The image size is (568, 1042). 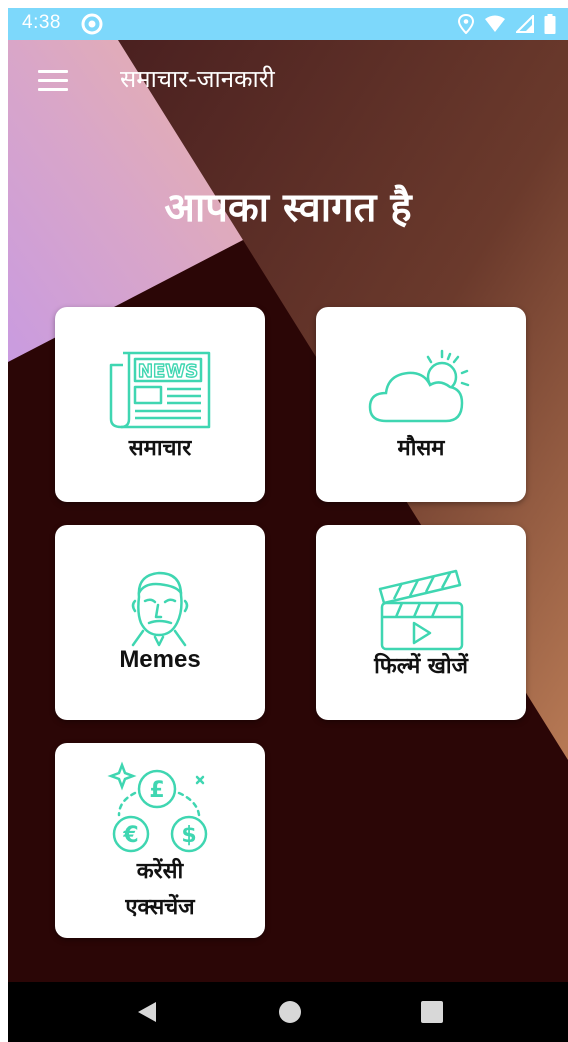 What do you see at coordinates (421, 666) in the screenshot?
I see `movies-card-label: फिल्में खोजें` at bounding box center [421, 666].